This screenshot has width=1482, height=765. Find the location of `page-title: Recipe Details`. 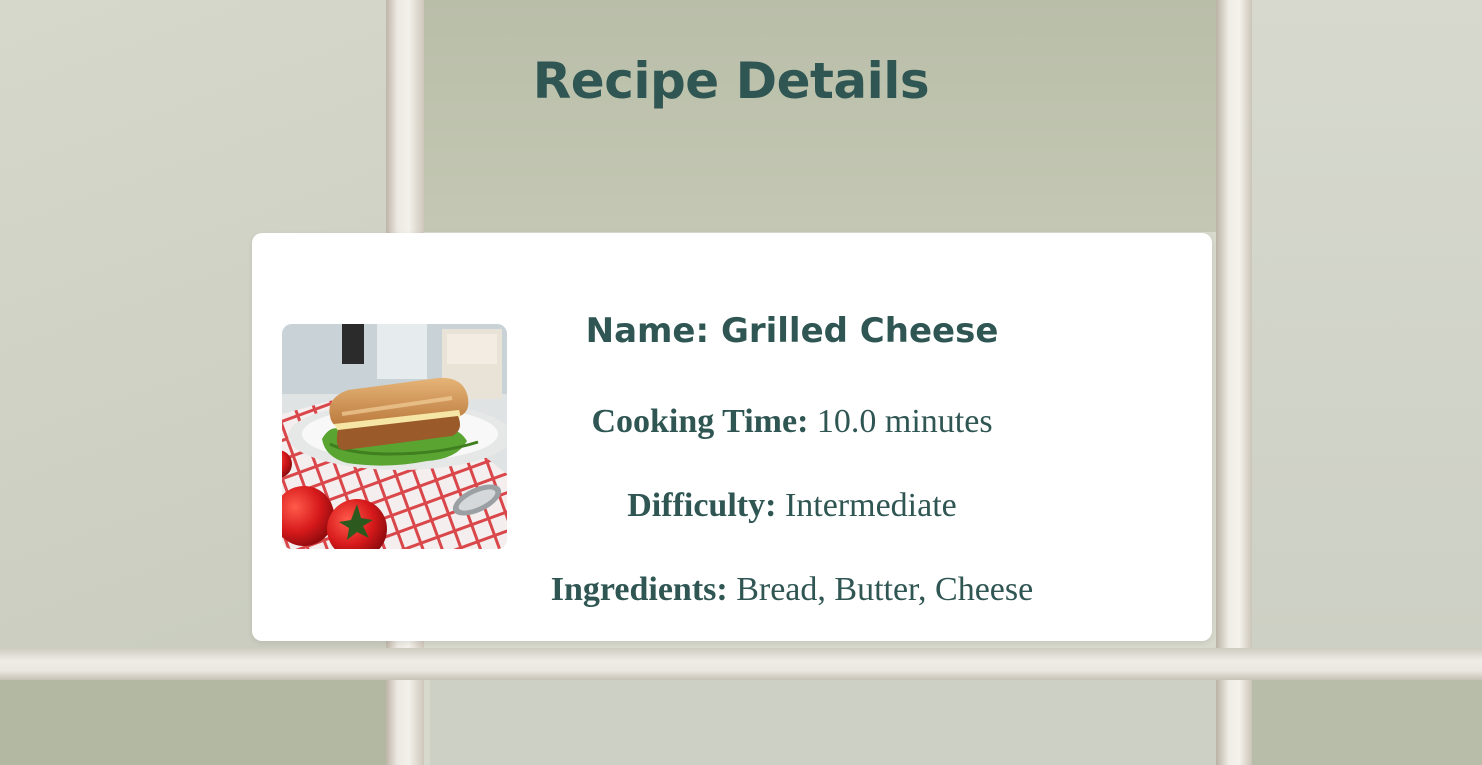

page-title: Recipe Details is located at coordinates (731, 81).